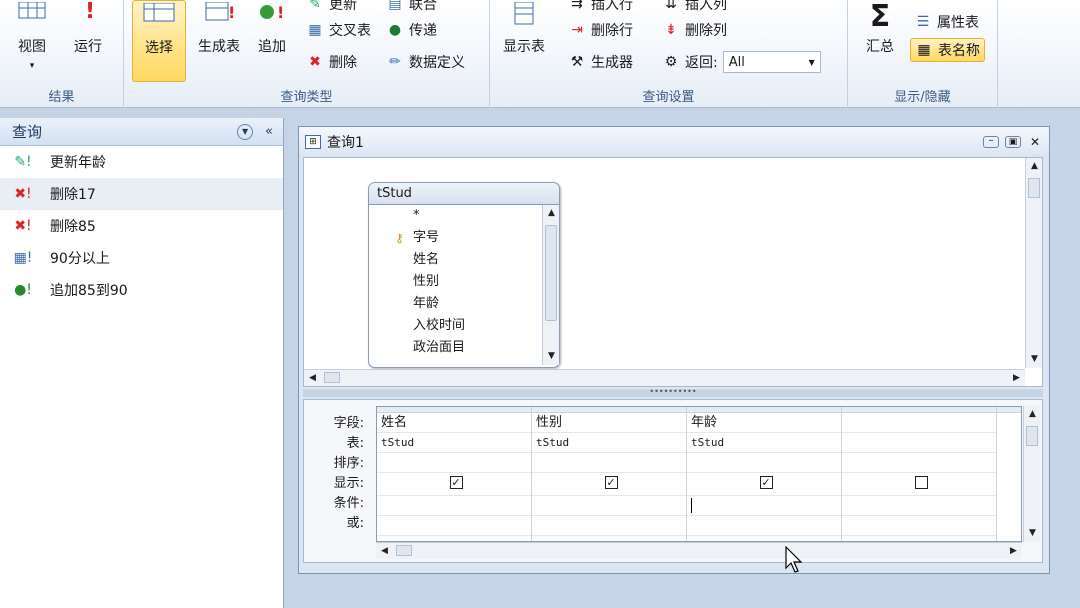 This screenshot has width=1080, height=608. I want to click on select-query-button: 选择, so click(159, 41).